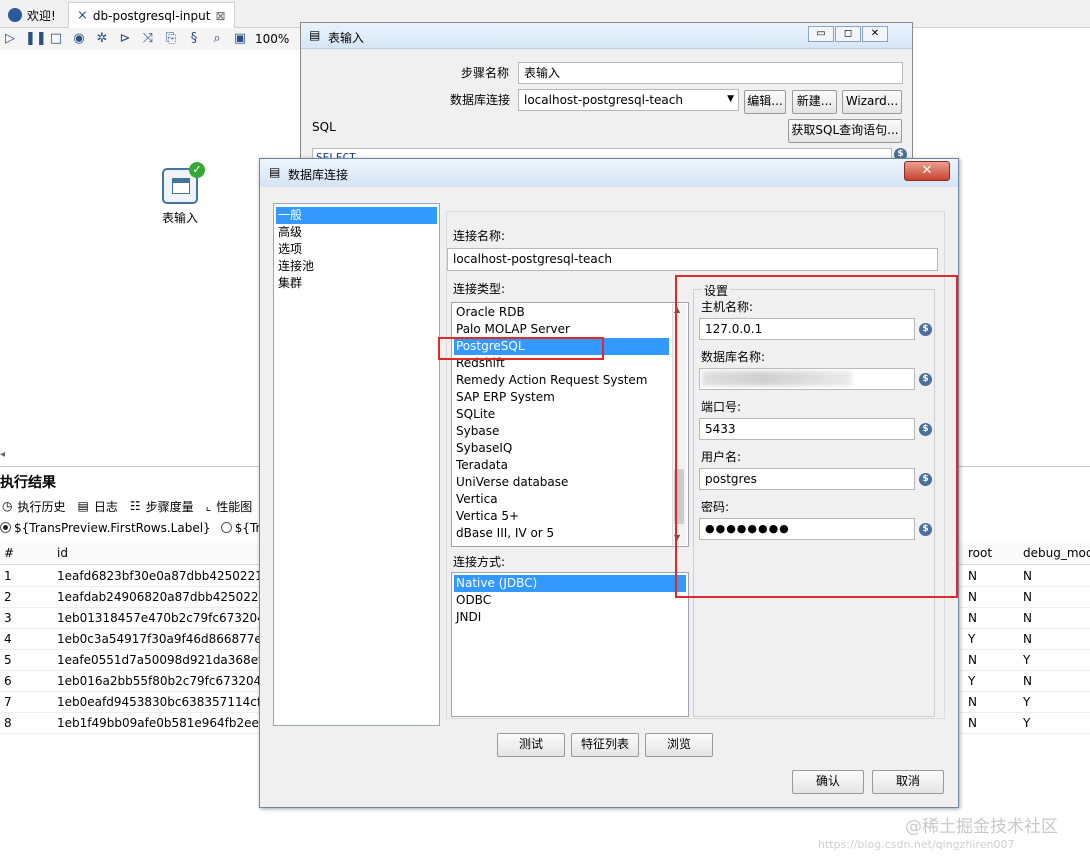  I want to click on cell-id: 1eafe0551d7a50098d921da368efd, so click(163, 660).